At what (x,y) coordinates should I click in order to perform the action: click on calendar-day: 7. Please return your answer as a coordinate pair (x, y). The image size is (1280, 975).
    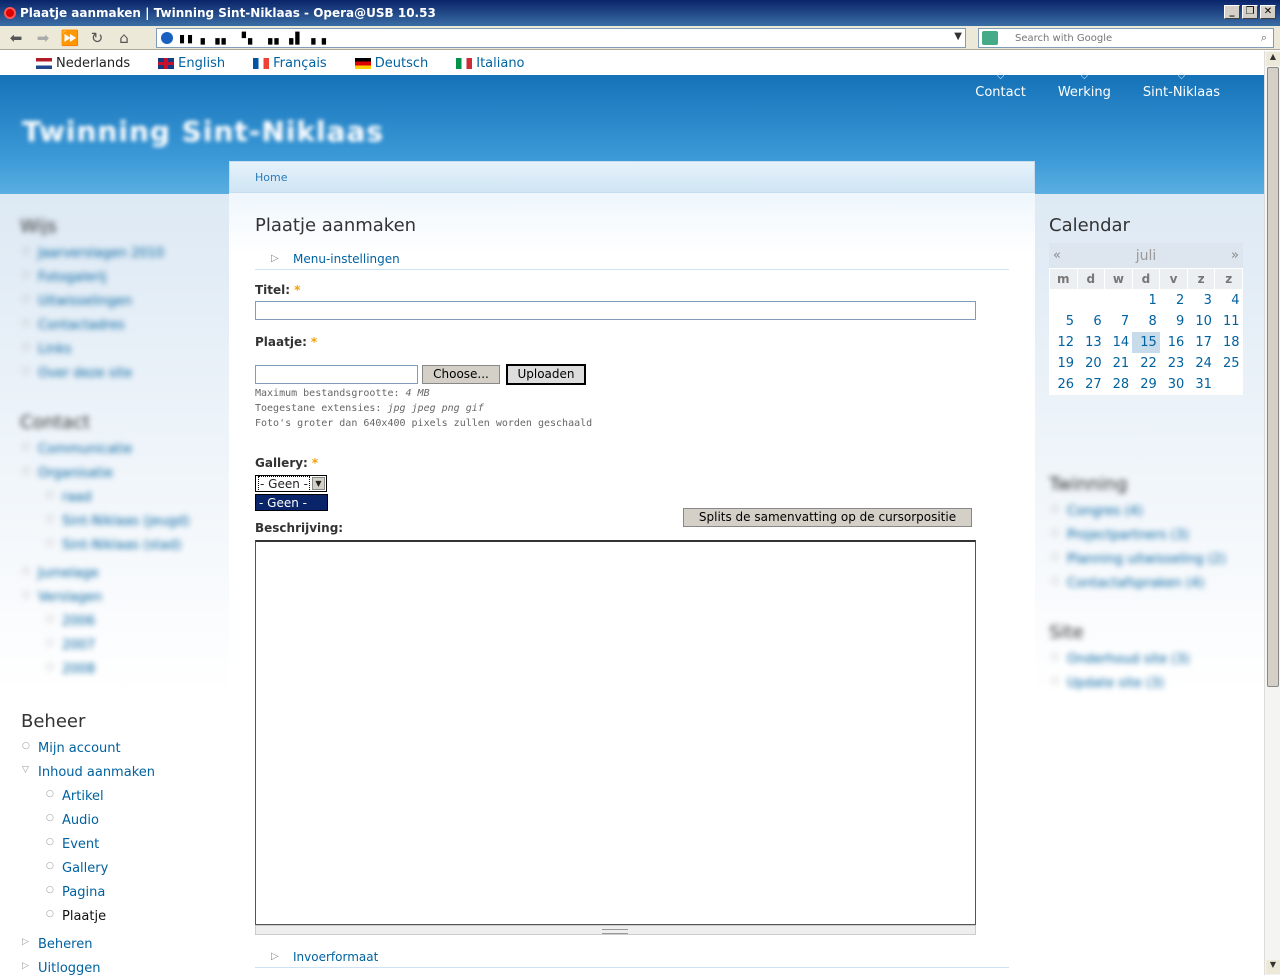
    Looking at the image, I should click on (1119, 321).